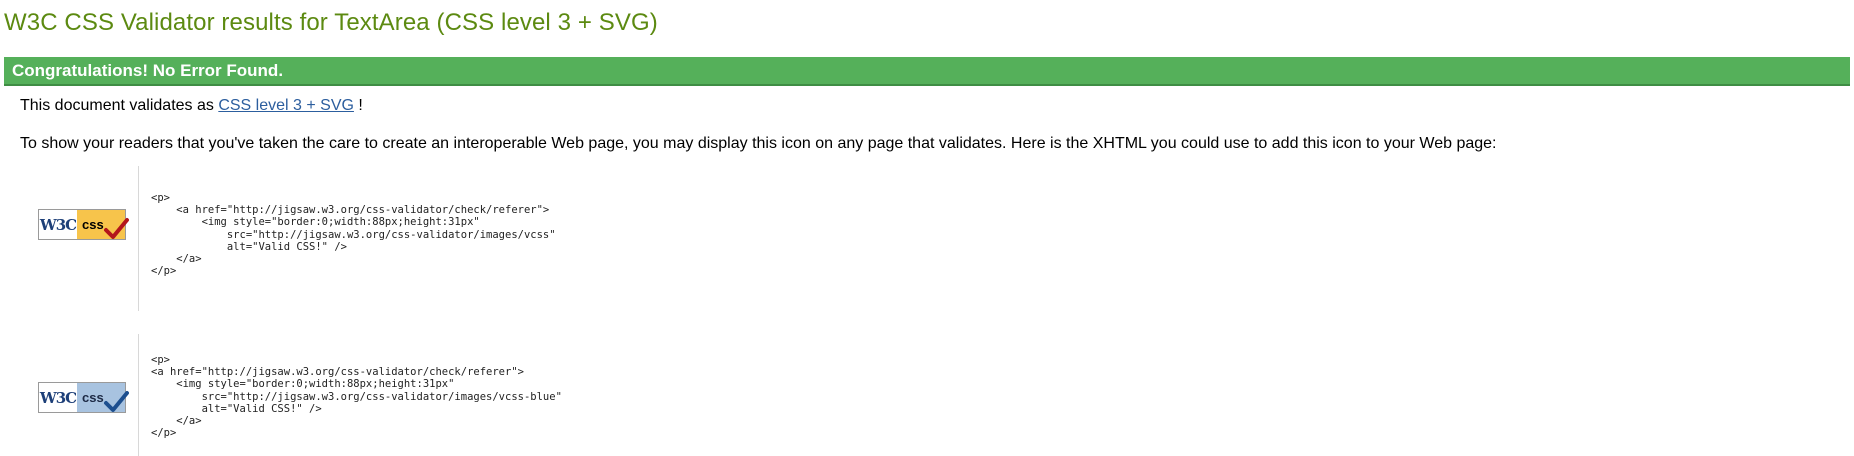 This screenshot has height=456, width=1854. I want to click on success-heading: Congratulations! No Error Found., so click(148, 70).